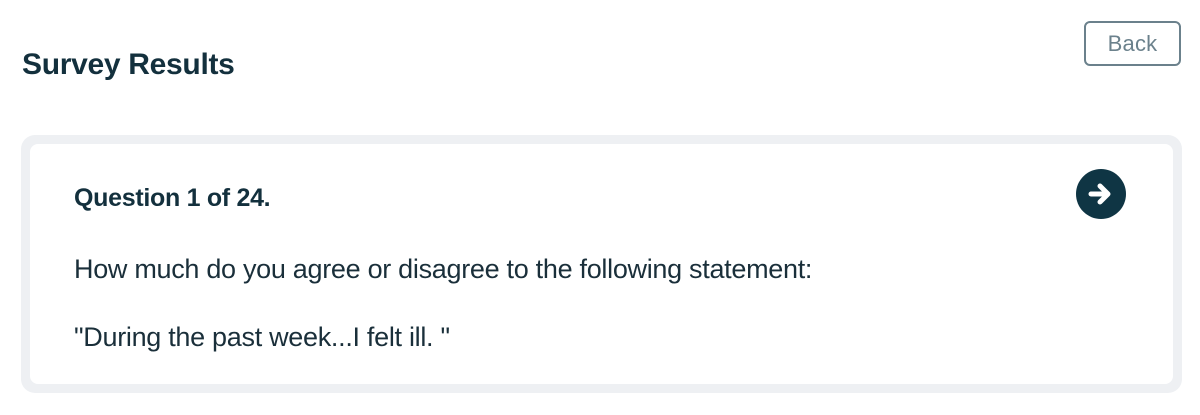 The height and width of the screenshot is (415, 1200). What do you see at coordinates (128, 64) in the screenshot?
I see `page-title: Survey Results` at bounding box center [128, 64].